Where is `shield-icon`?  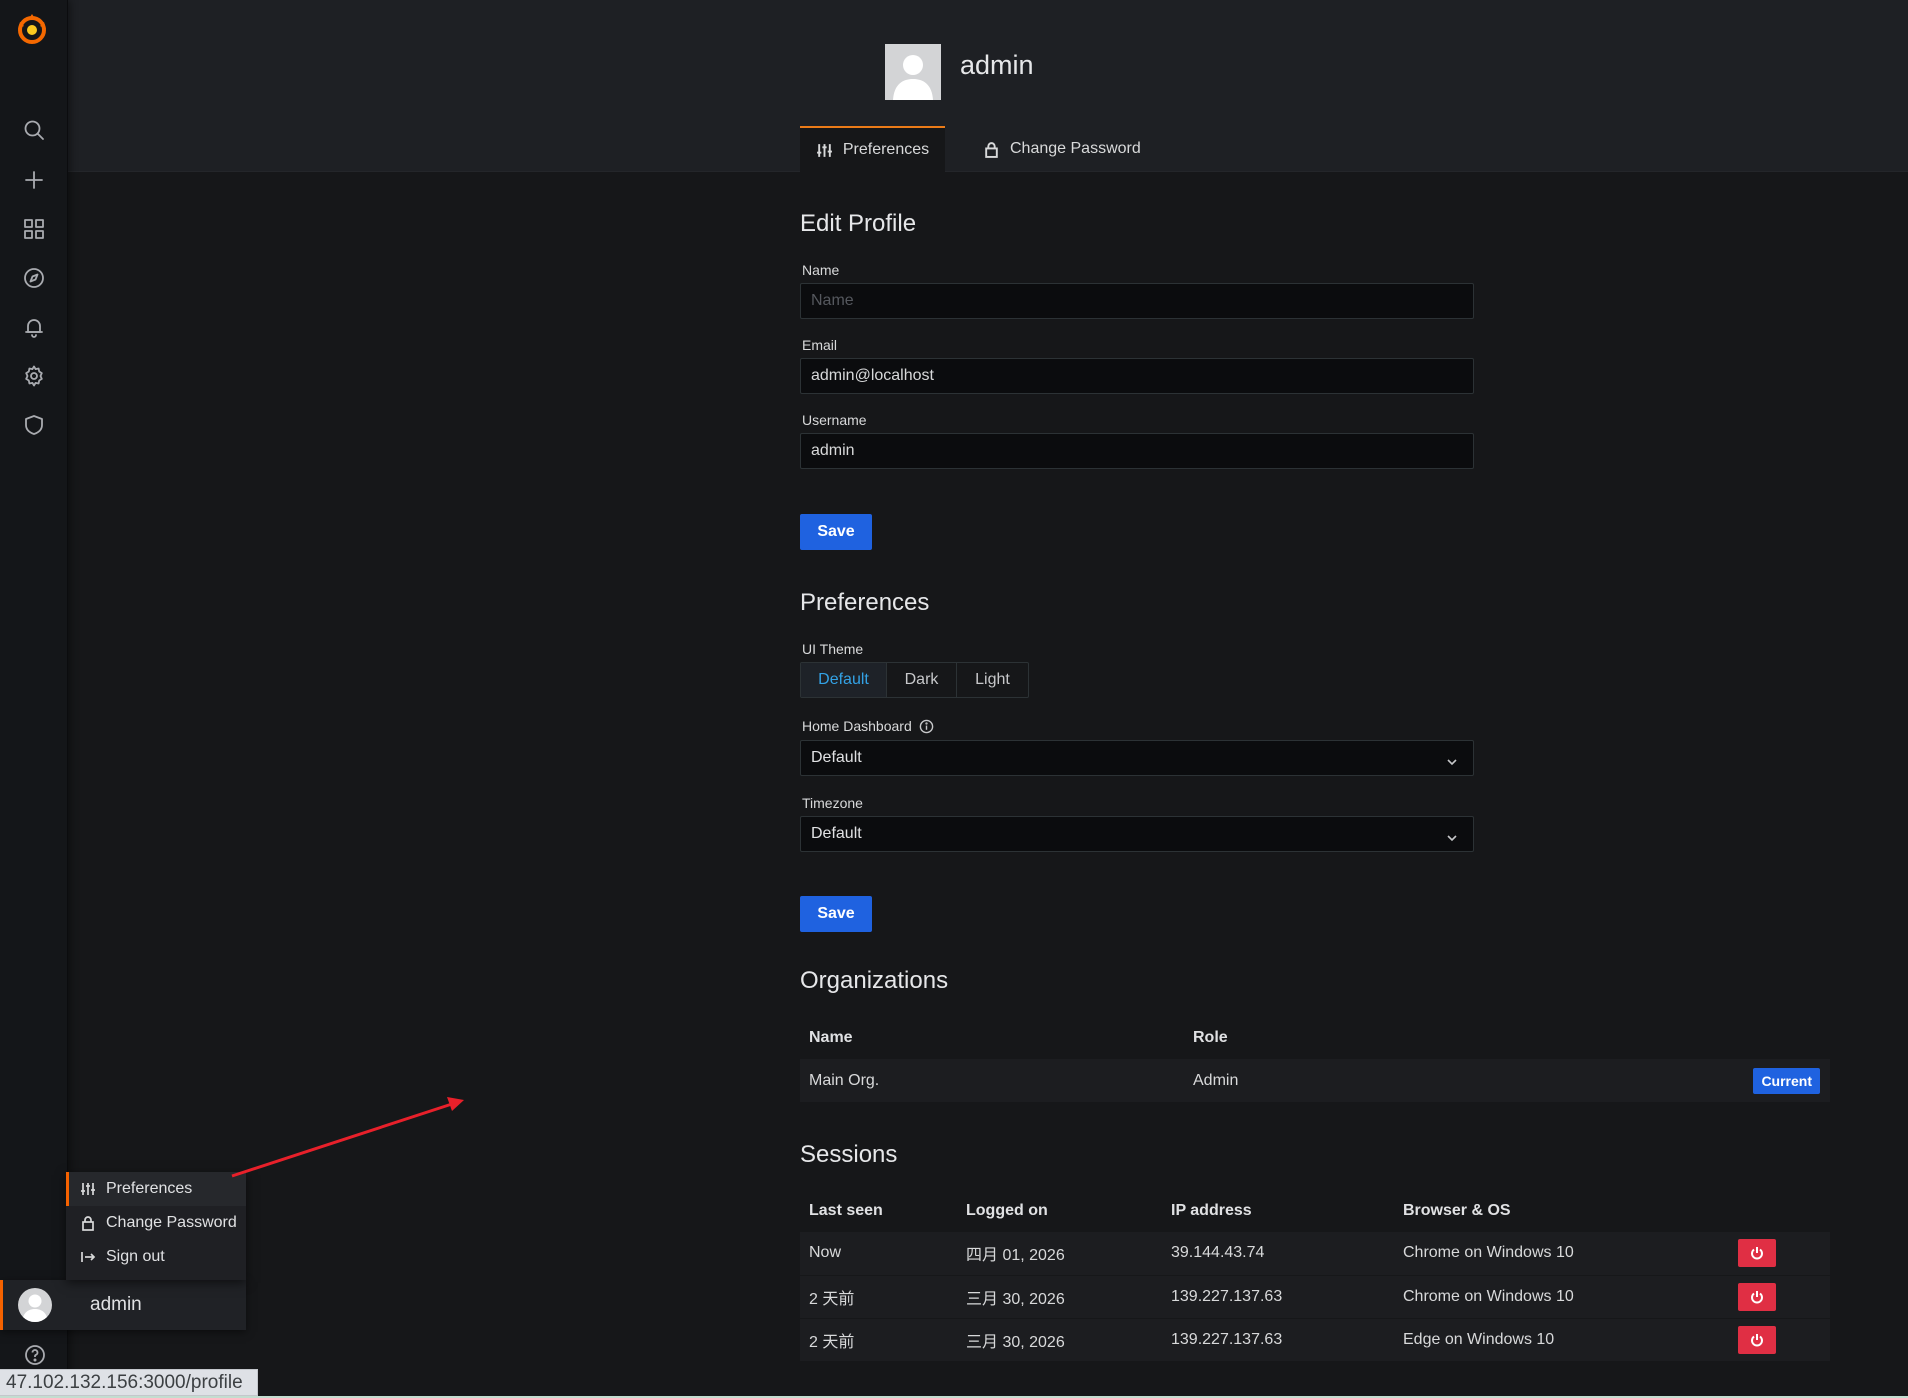
shield-icon is located at coordinates (34, 425).